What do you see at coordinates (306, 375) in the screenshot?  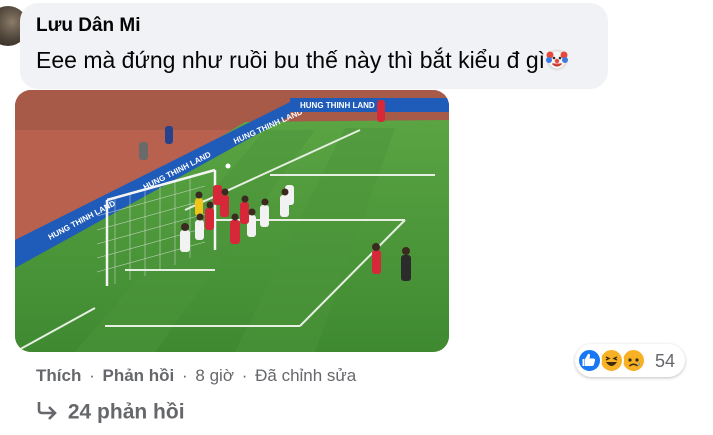 I see `edited-label: Đã chỉnh sửa` at bounding box center [306, 375].